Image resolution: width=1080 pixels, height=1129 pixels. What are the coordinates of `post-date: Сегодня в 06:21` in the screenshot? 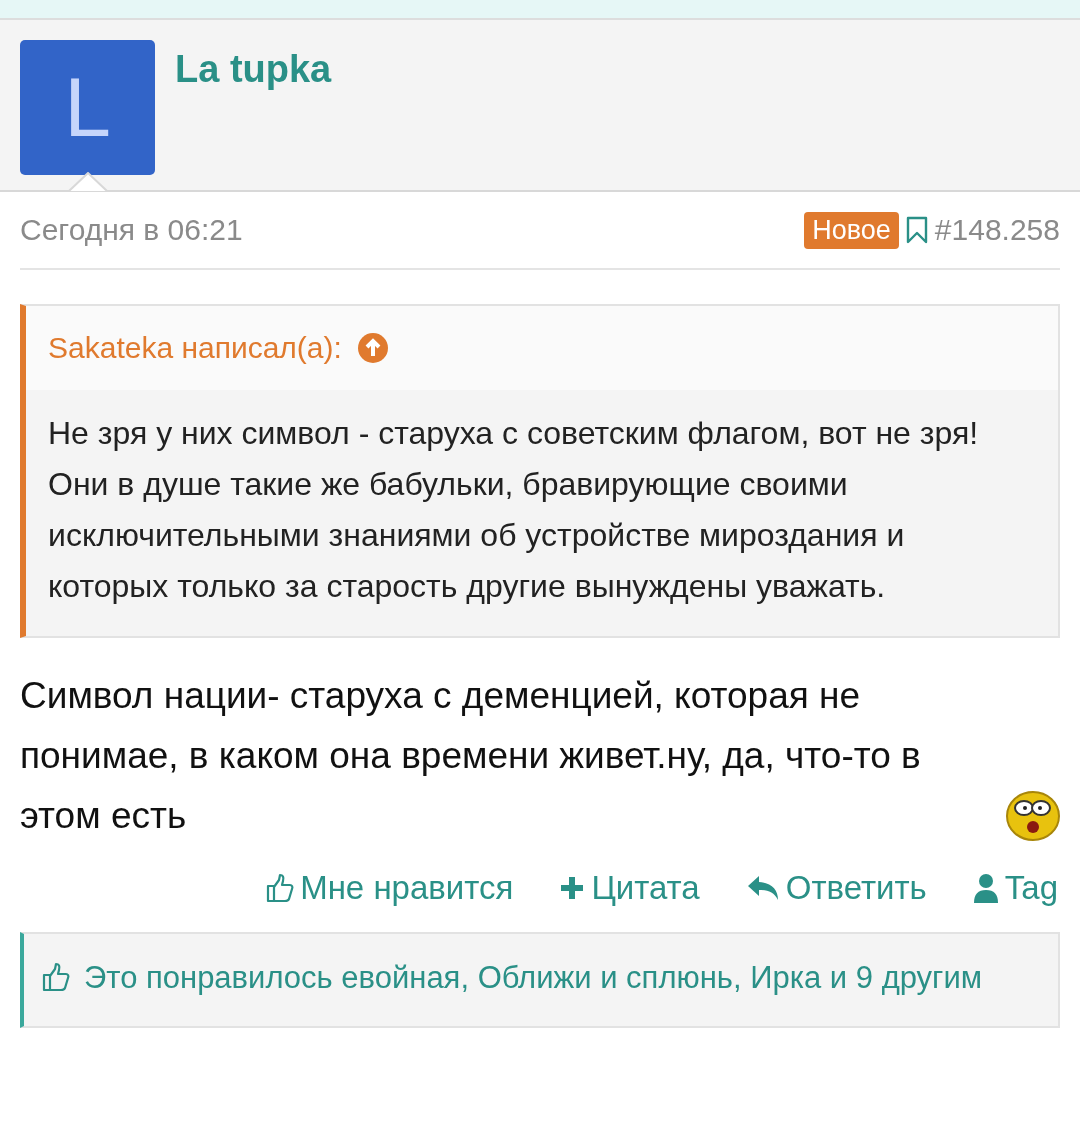 It's located at (412, 230).